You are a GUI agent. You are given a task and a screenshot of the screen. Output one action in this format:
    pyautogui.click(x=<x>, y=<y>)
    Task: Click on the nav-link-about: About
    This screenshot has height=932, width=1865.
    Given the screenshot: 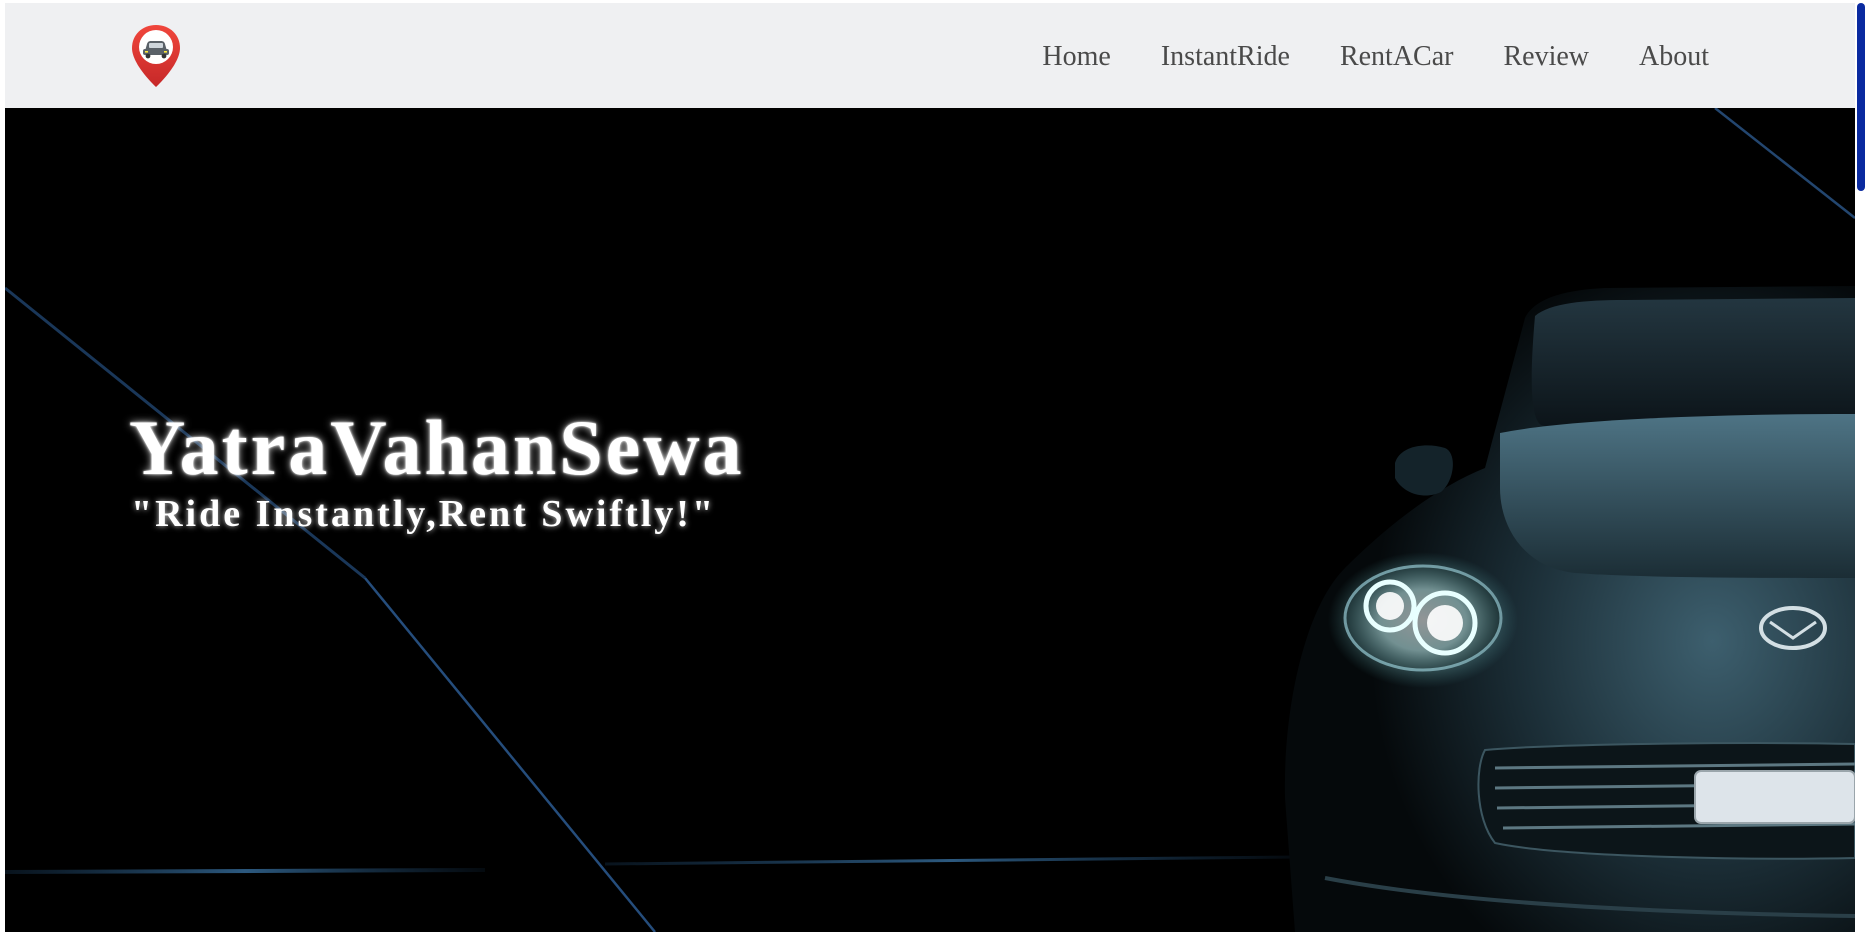 What is the action you would take?
    pyautogui.click(x=1674, y=57)
    